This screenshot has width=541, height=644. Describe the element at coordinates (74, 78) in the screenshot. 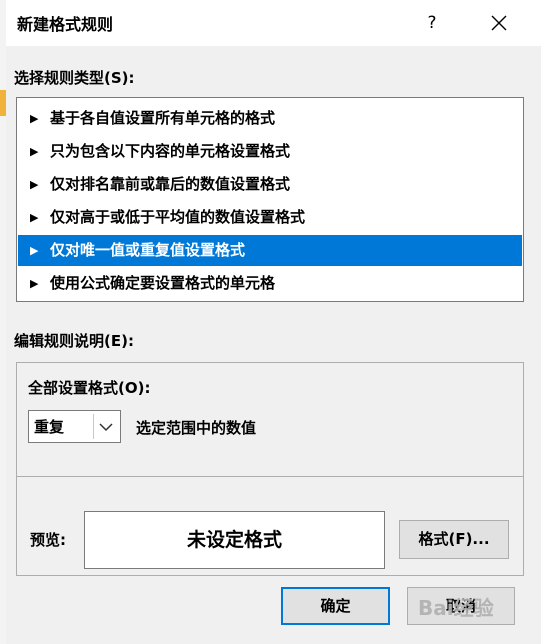

I see `rule-type-label: 选择规则类型(S):` at that location.